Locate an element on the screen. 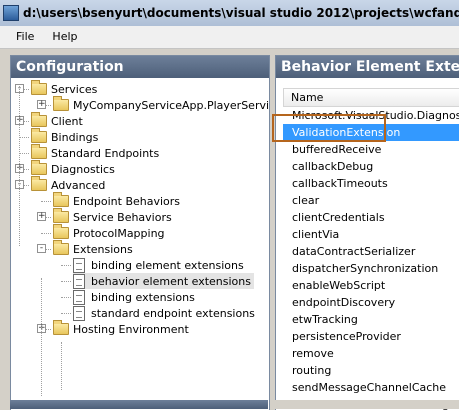 The height and width of the screenshot is (410, 459). tree-node-label: Services is located at coordinates (74, 89).